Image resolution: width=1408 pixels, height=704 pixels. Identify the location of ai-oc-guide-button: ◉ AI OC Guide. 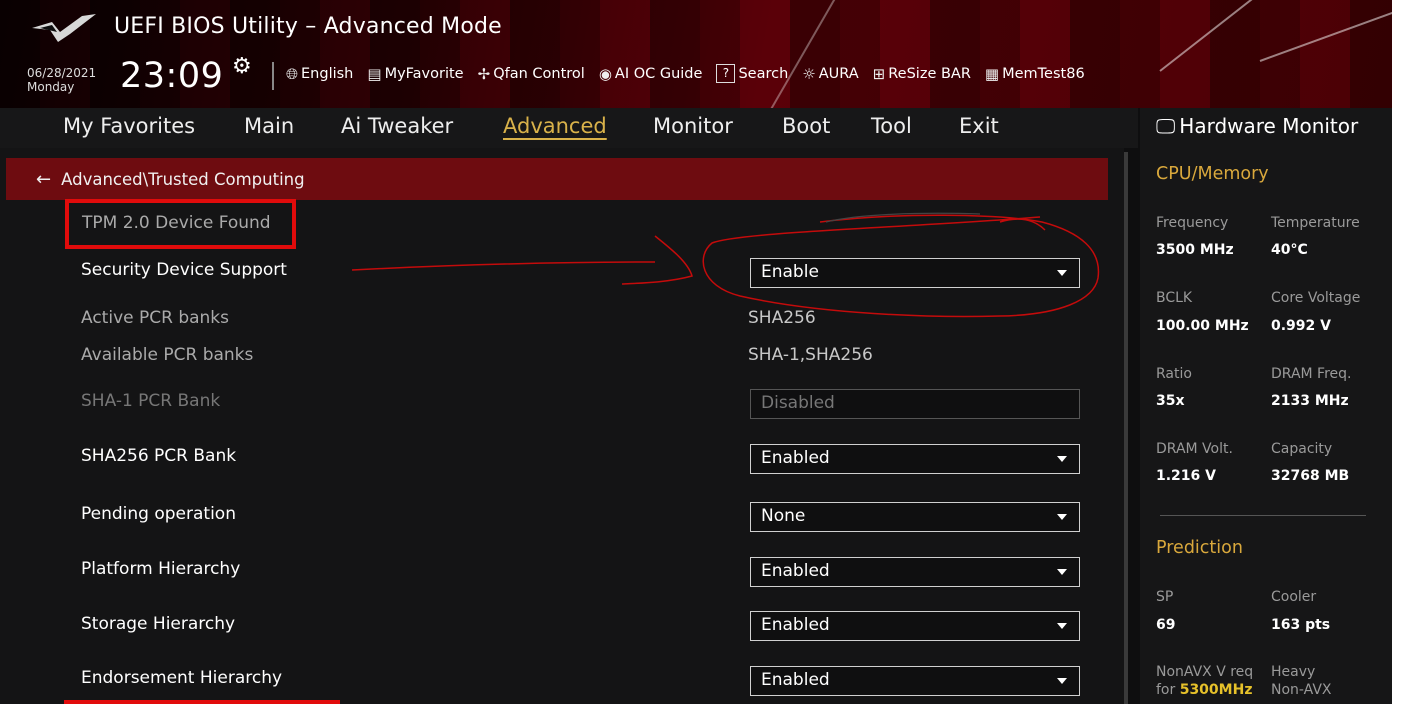
(651, 73).